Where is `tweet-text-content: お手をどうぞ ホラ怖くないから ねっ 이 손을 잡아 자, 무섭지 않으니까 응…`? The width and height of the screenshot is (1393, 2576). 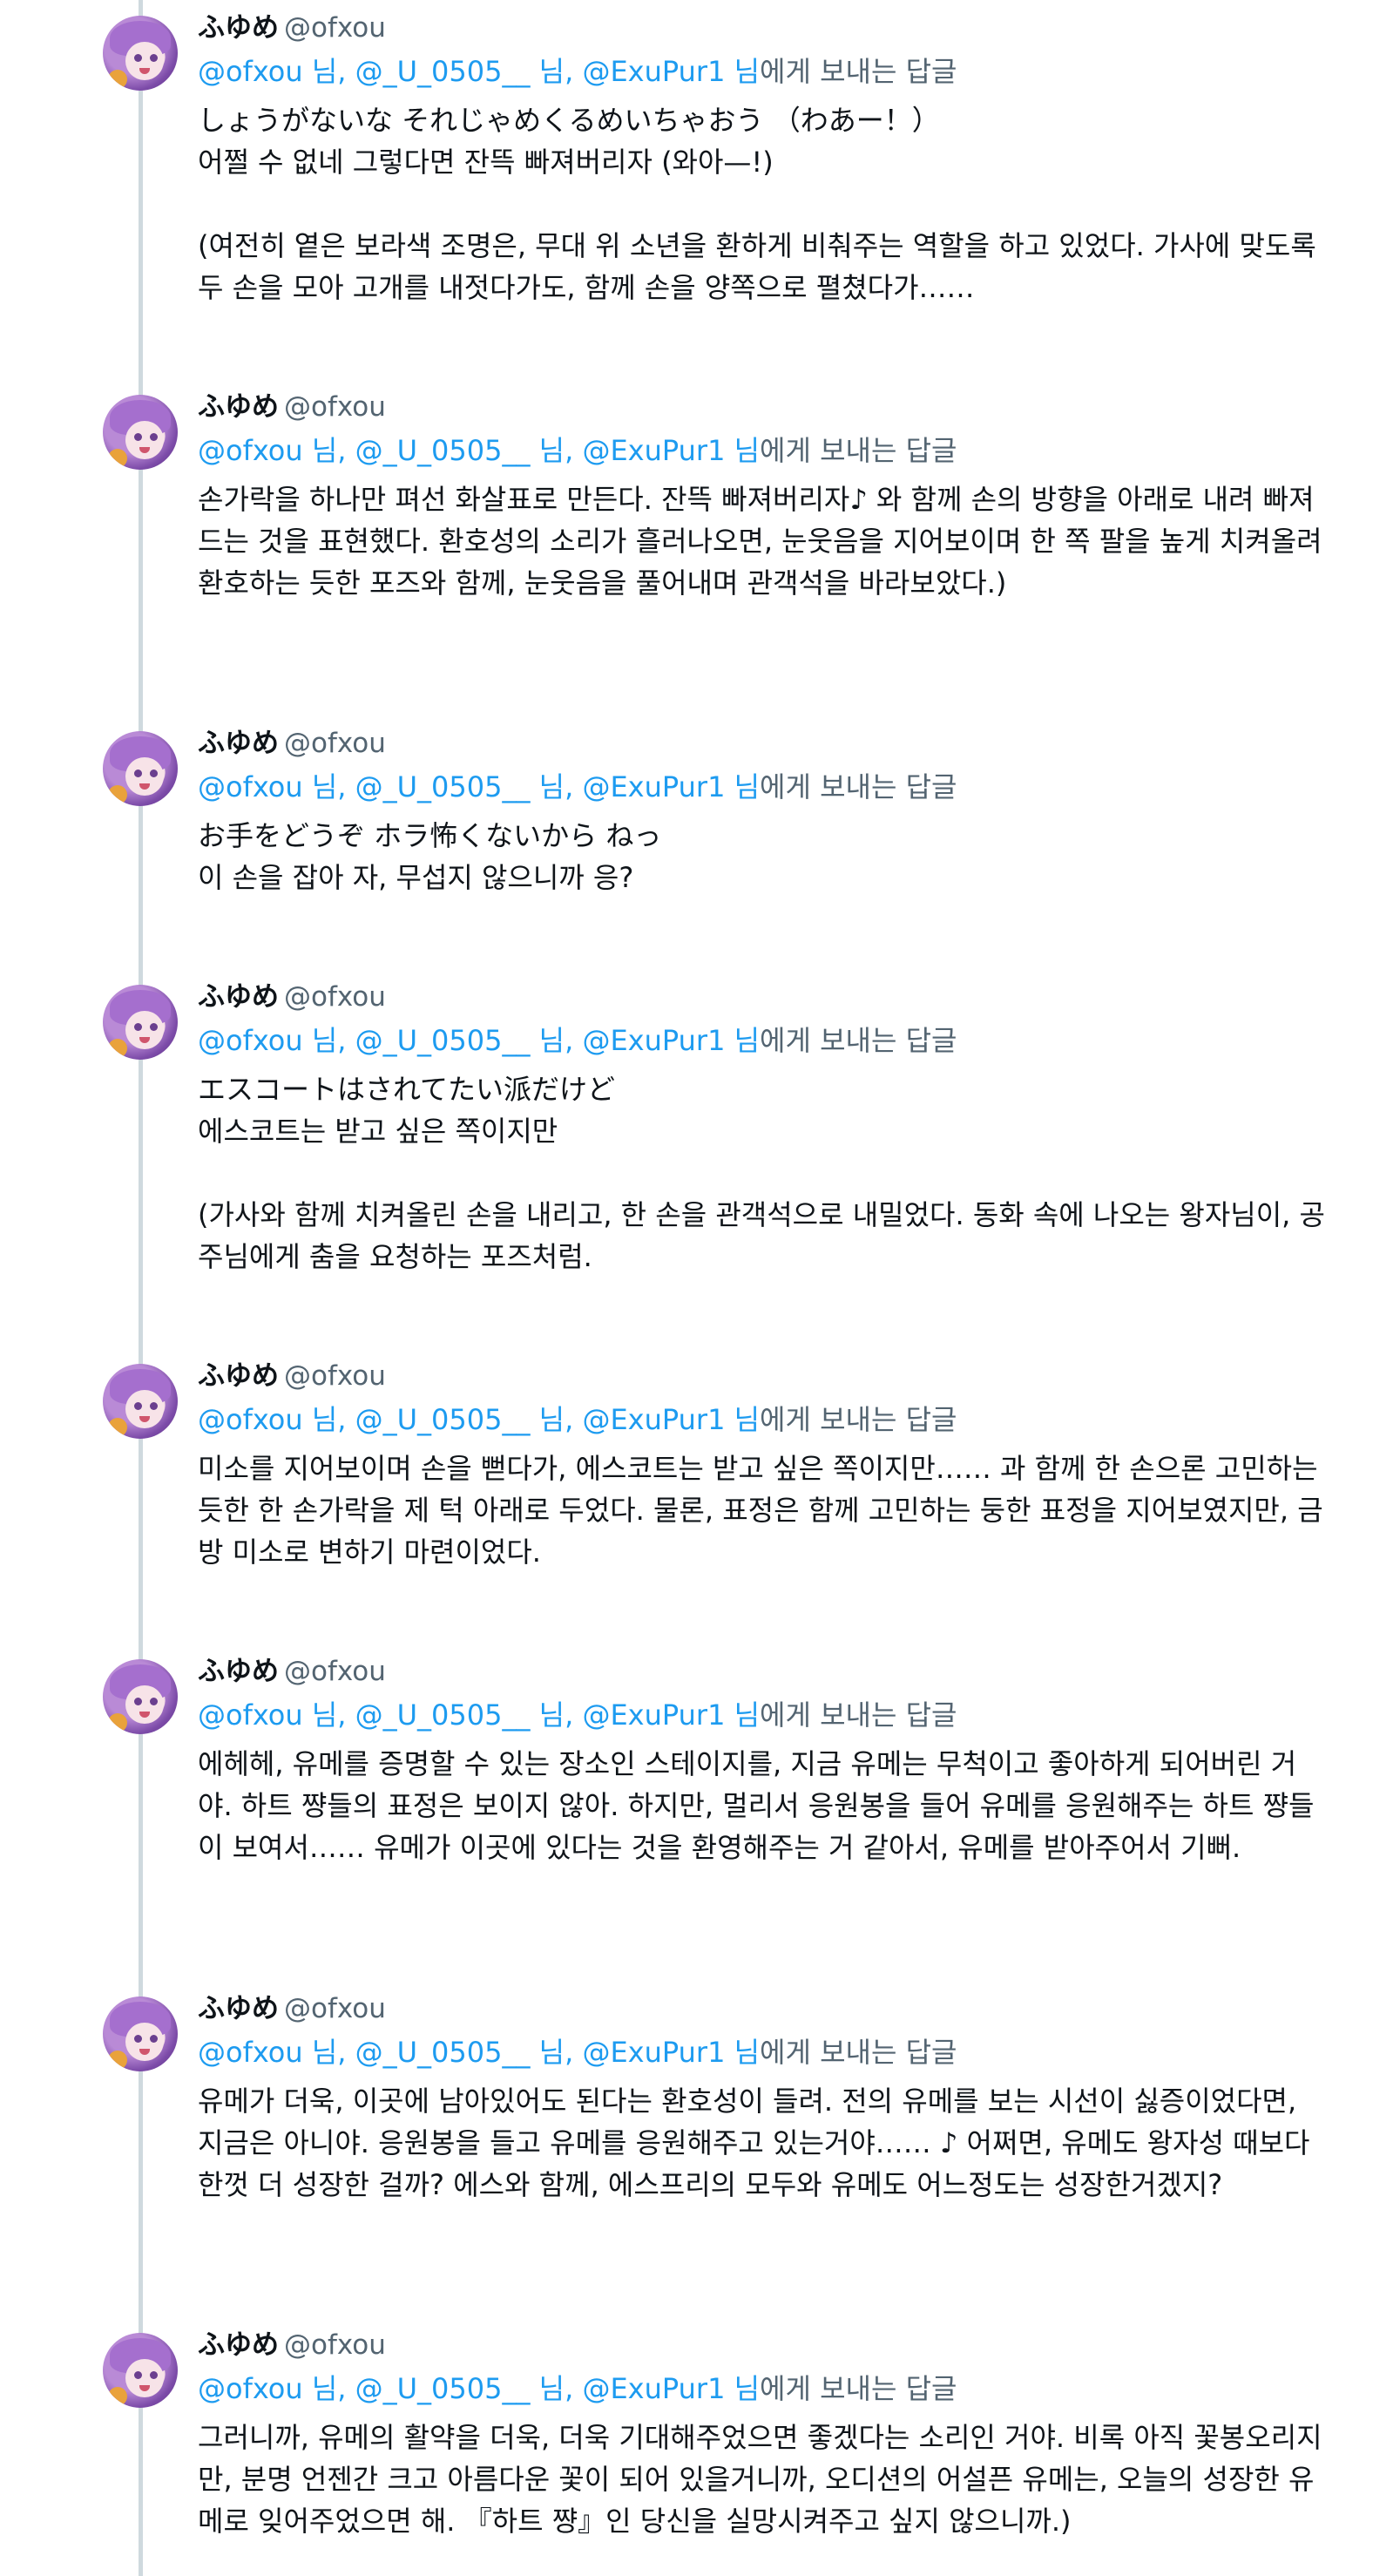 tweet-text-content: お手をどうぞ ホラ怖くないから ねっ 이 손을 잡아 자, 무섭지 않으니까 응… is located at coordinates (430, 857).